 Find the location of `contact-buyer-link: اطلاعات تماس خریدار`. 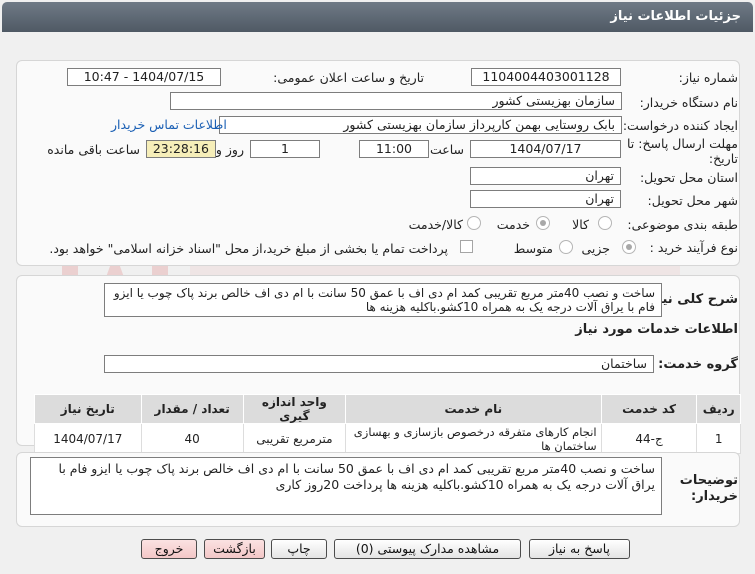

contact-buyer-link: اطلاعات تماس خریدار is located at coordinates (169, 124).